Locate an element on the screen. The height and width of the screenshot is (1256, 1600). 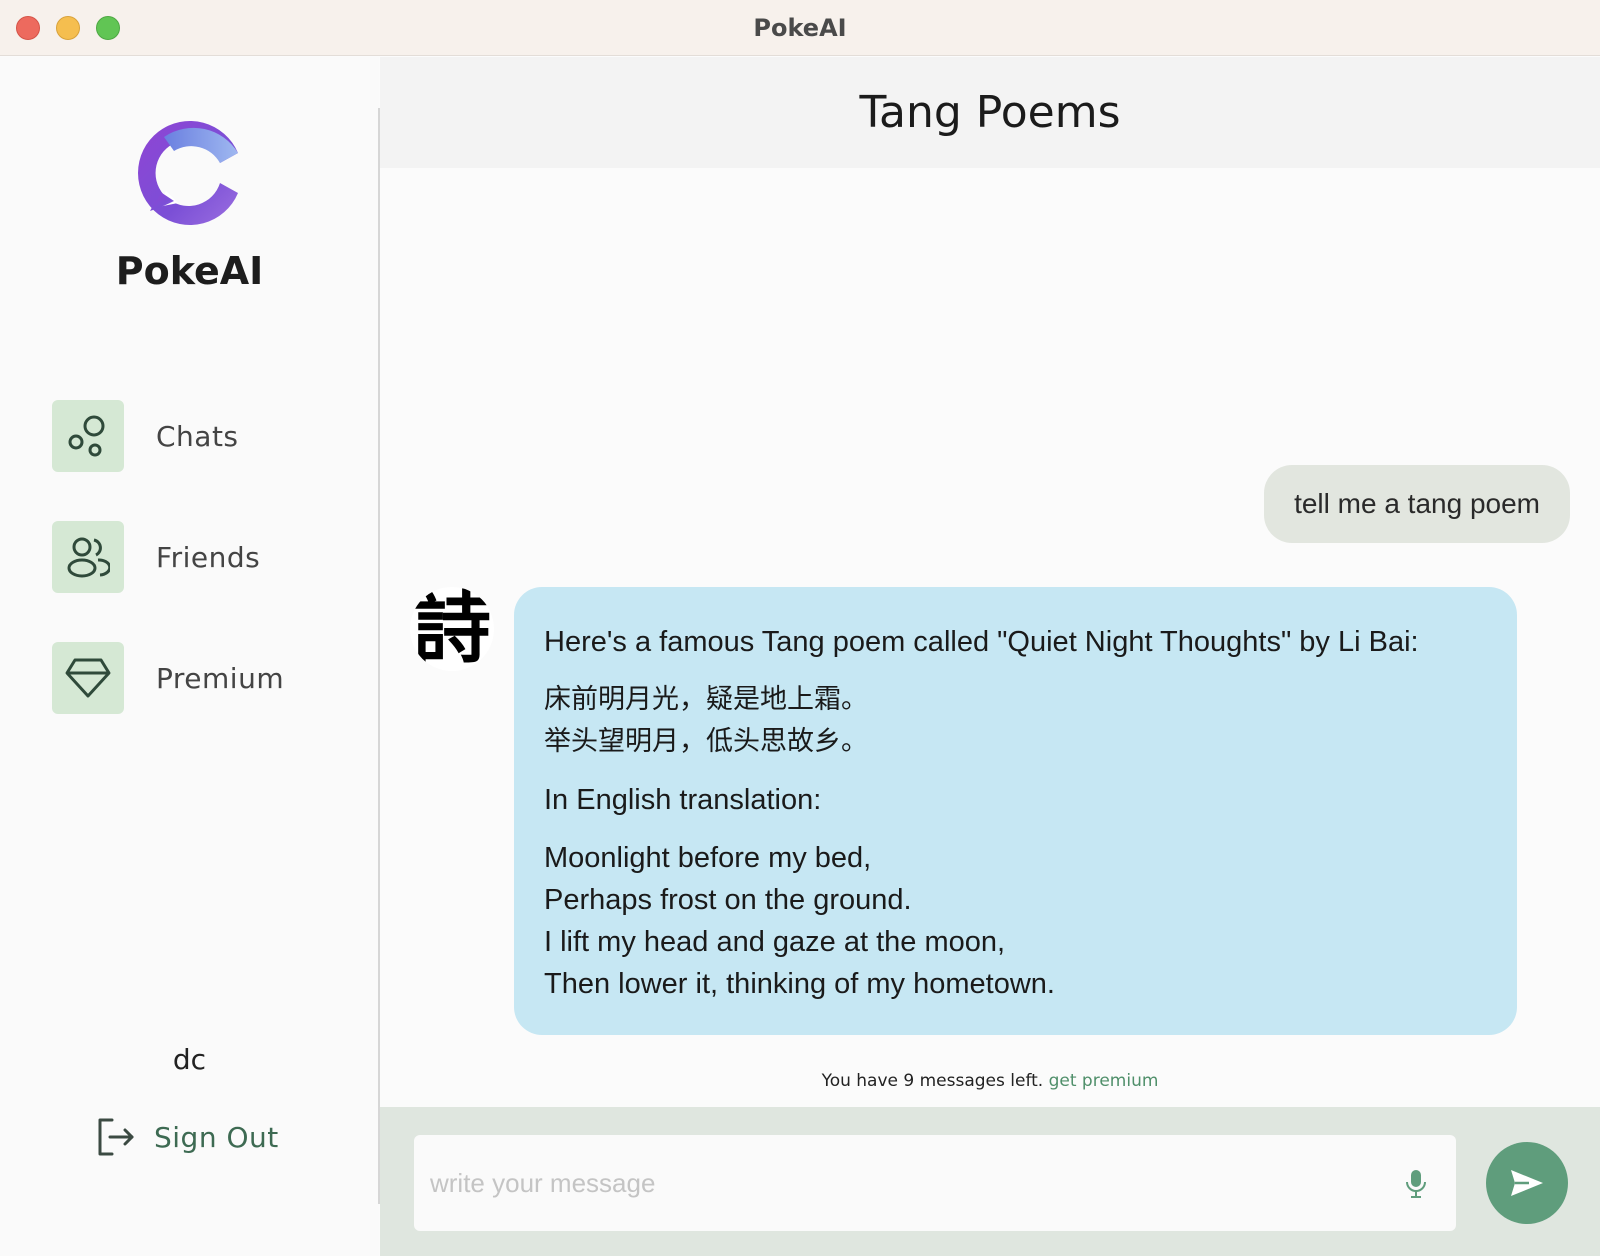
title-bar: PokeAI is located at coordinates (800, 28).